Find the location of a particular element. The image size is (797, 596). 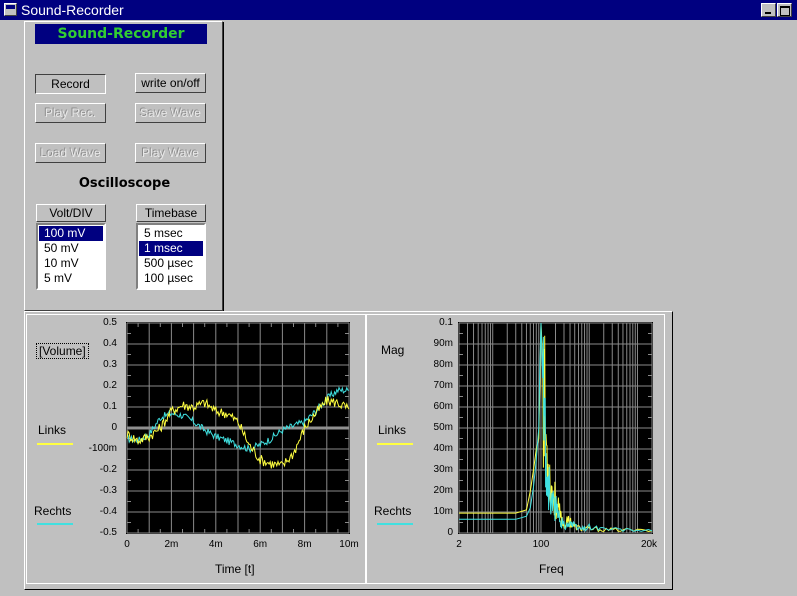

y-tick-label: 70m is located at coordinates (443, 385).